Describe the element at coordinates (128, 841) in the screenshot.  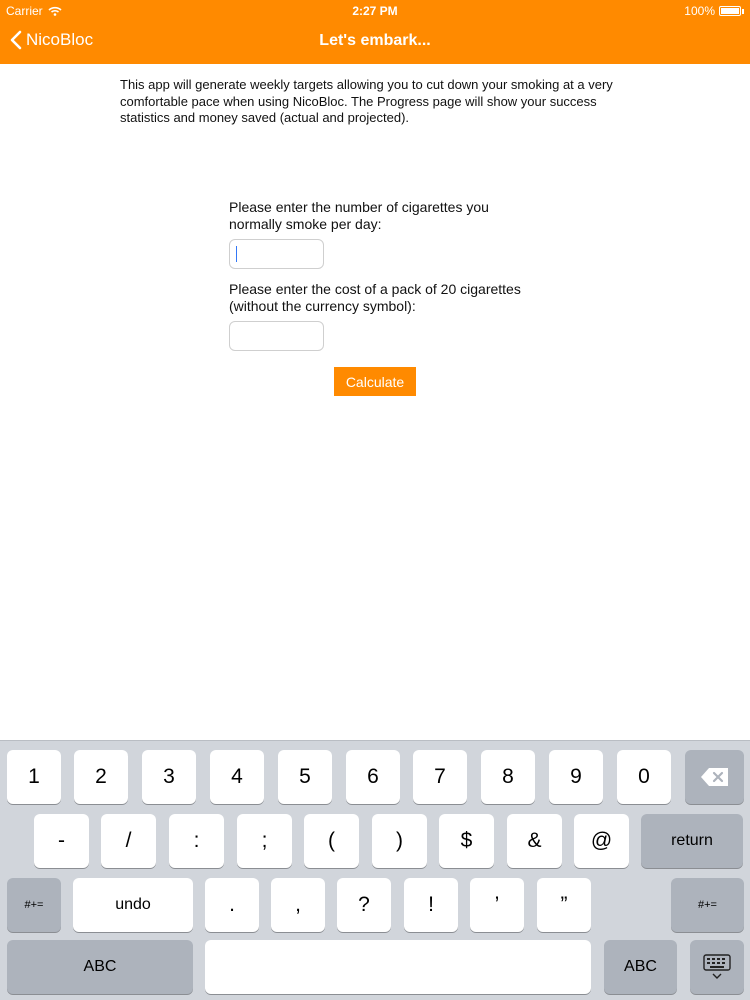
I see `key-slash: /` at that location.